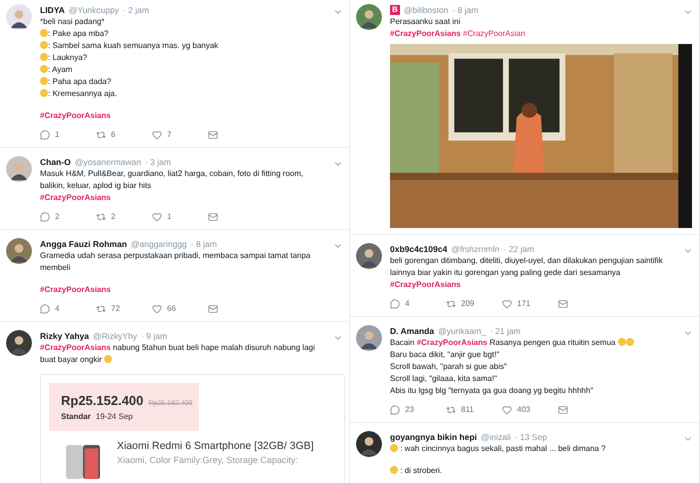 The height and width of the screenshot is (483, 700). I want to click on user-handle: @inizali, so click(495, 437).